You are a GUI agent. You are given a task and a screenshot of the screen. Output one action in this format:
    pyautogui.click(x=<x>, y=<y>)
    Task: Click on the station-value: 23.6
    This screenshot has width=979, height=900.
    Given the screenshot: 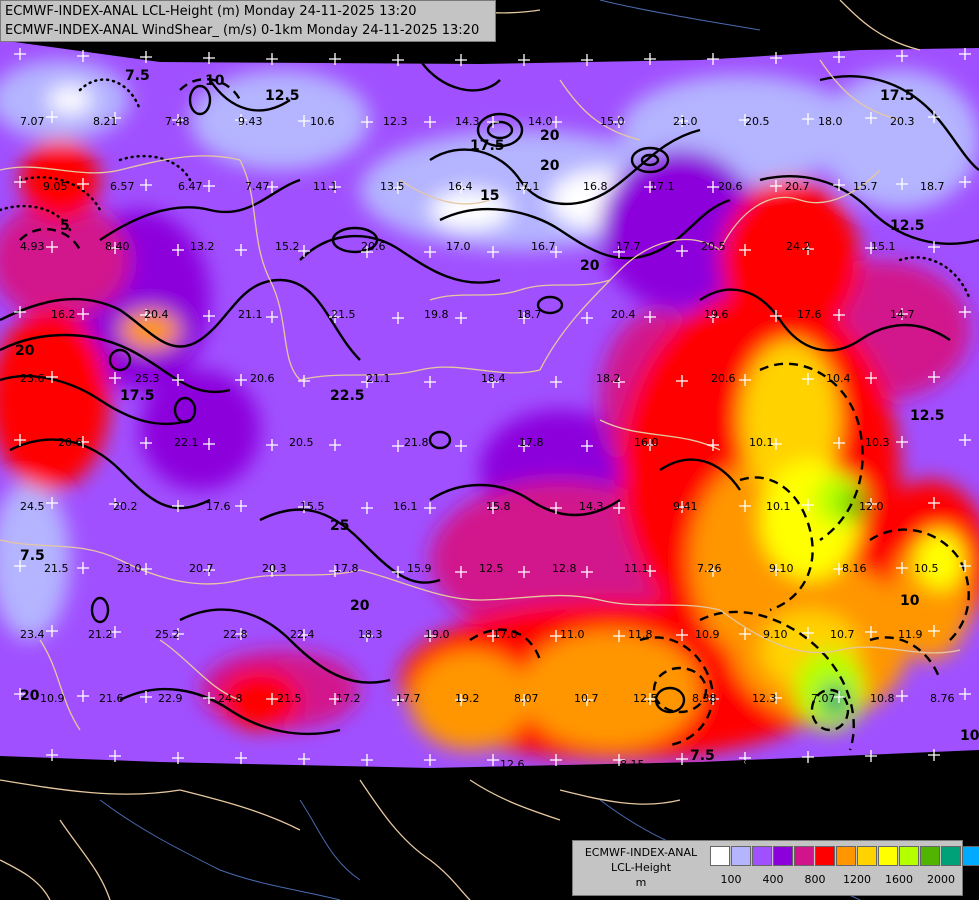 What is the action you would take?
    pyautogui.click(x=32, y=378)
    